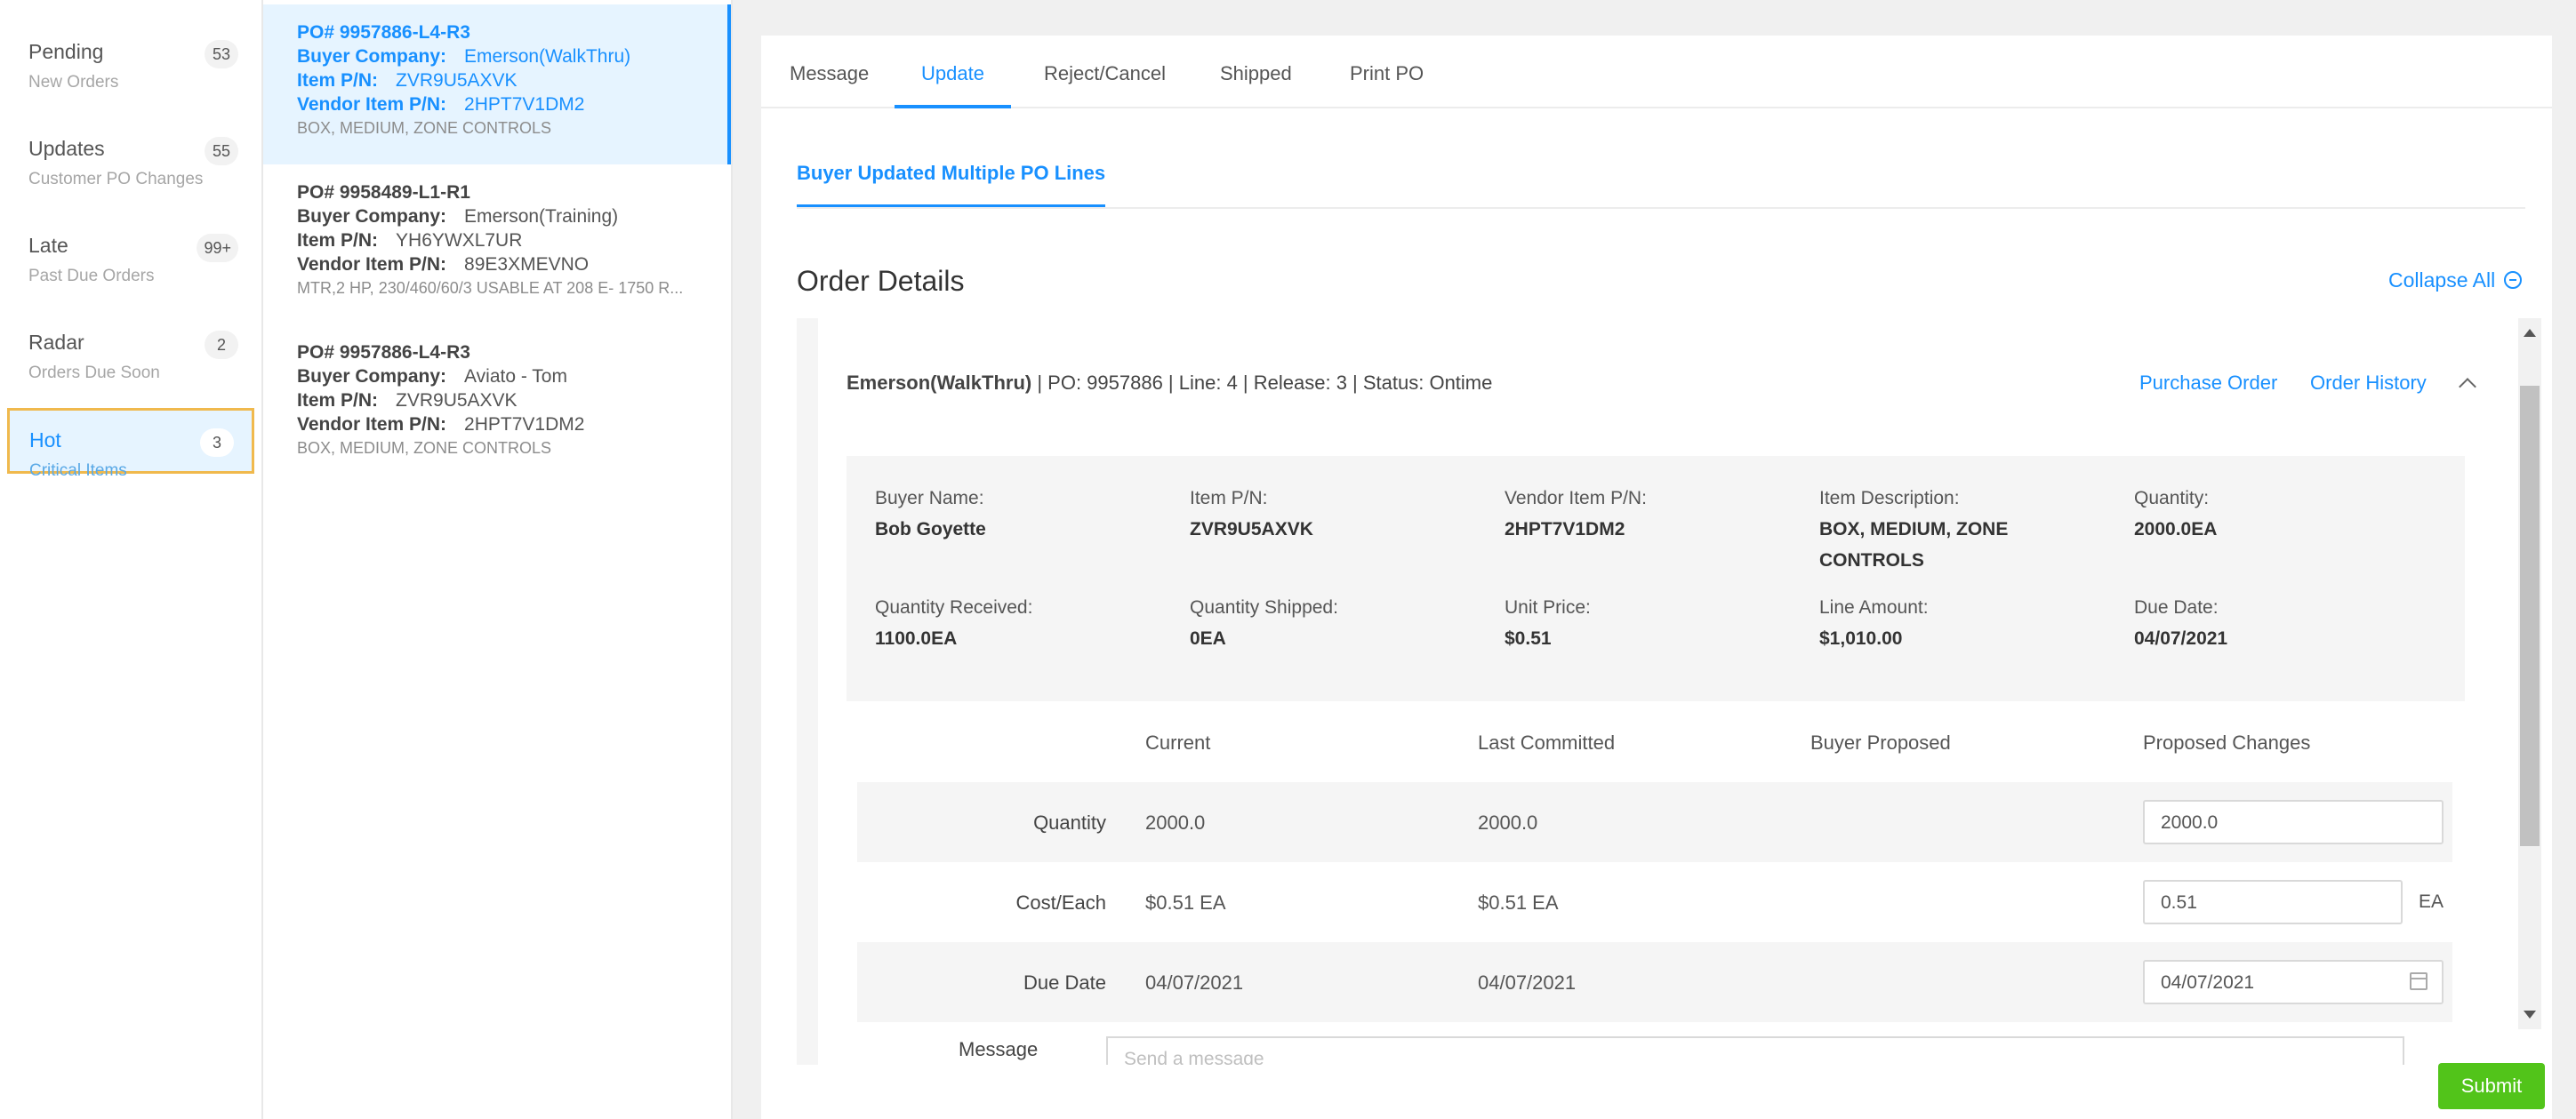  Describe the element at coordinates (1755, 1050) in the screenshot. I see `message-input: Send a message` at that location.